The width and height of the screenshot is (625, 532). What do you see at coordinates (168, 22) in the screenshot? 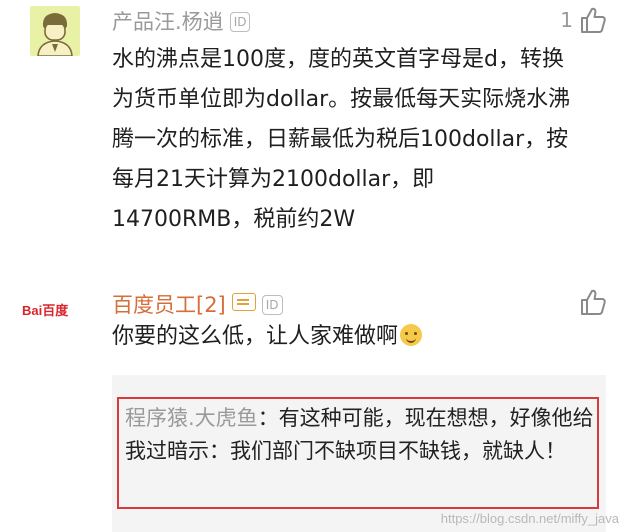
I see `username-text: 产品汪.杨逍` at bounding box center [168, 22].